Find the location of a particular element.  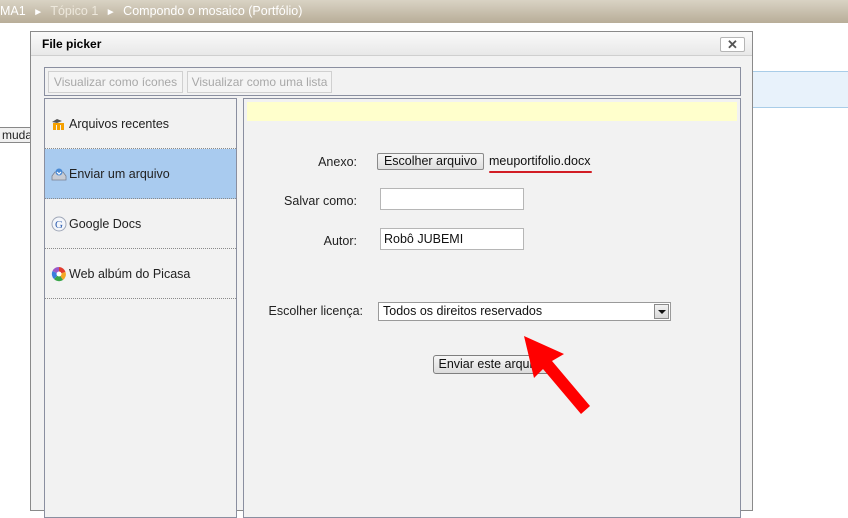

moodle-icon is located at coordinates (59, 124).